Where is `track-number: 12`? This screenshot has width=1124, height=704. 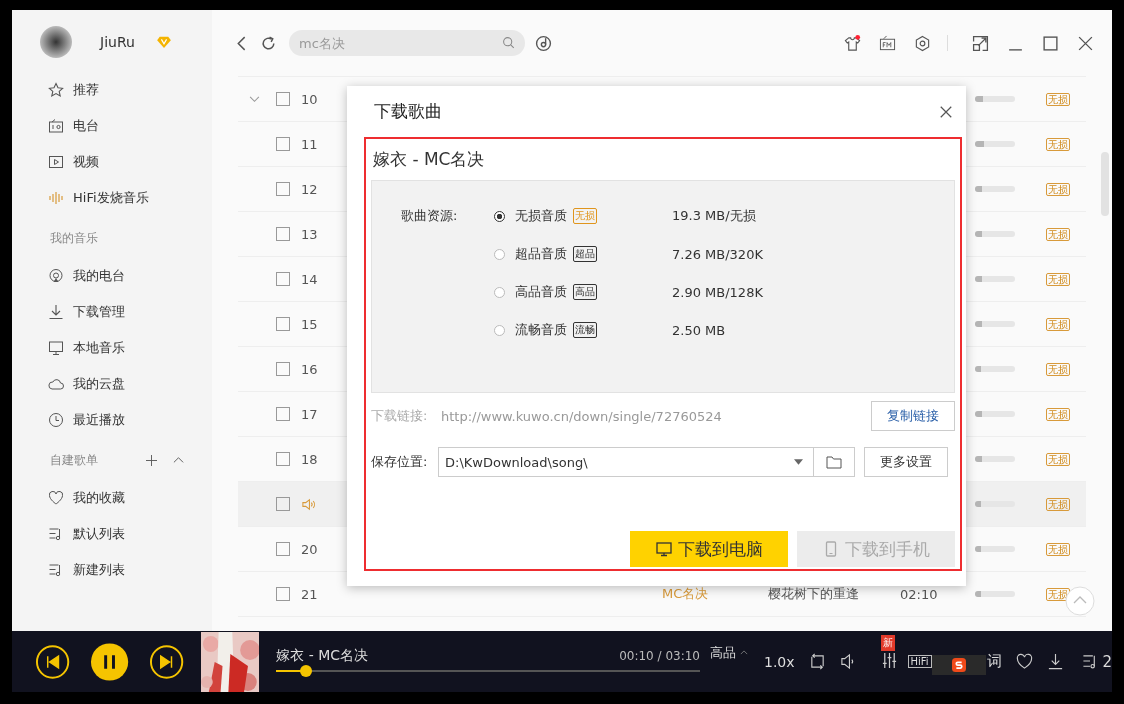
track-number: 12 is located at coordinates (309, 189).